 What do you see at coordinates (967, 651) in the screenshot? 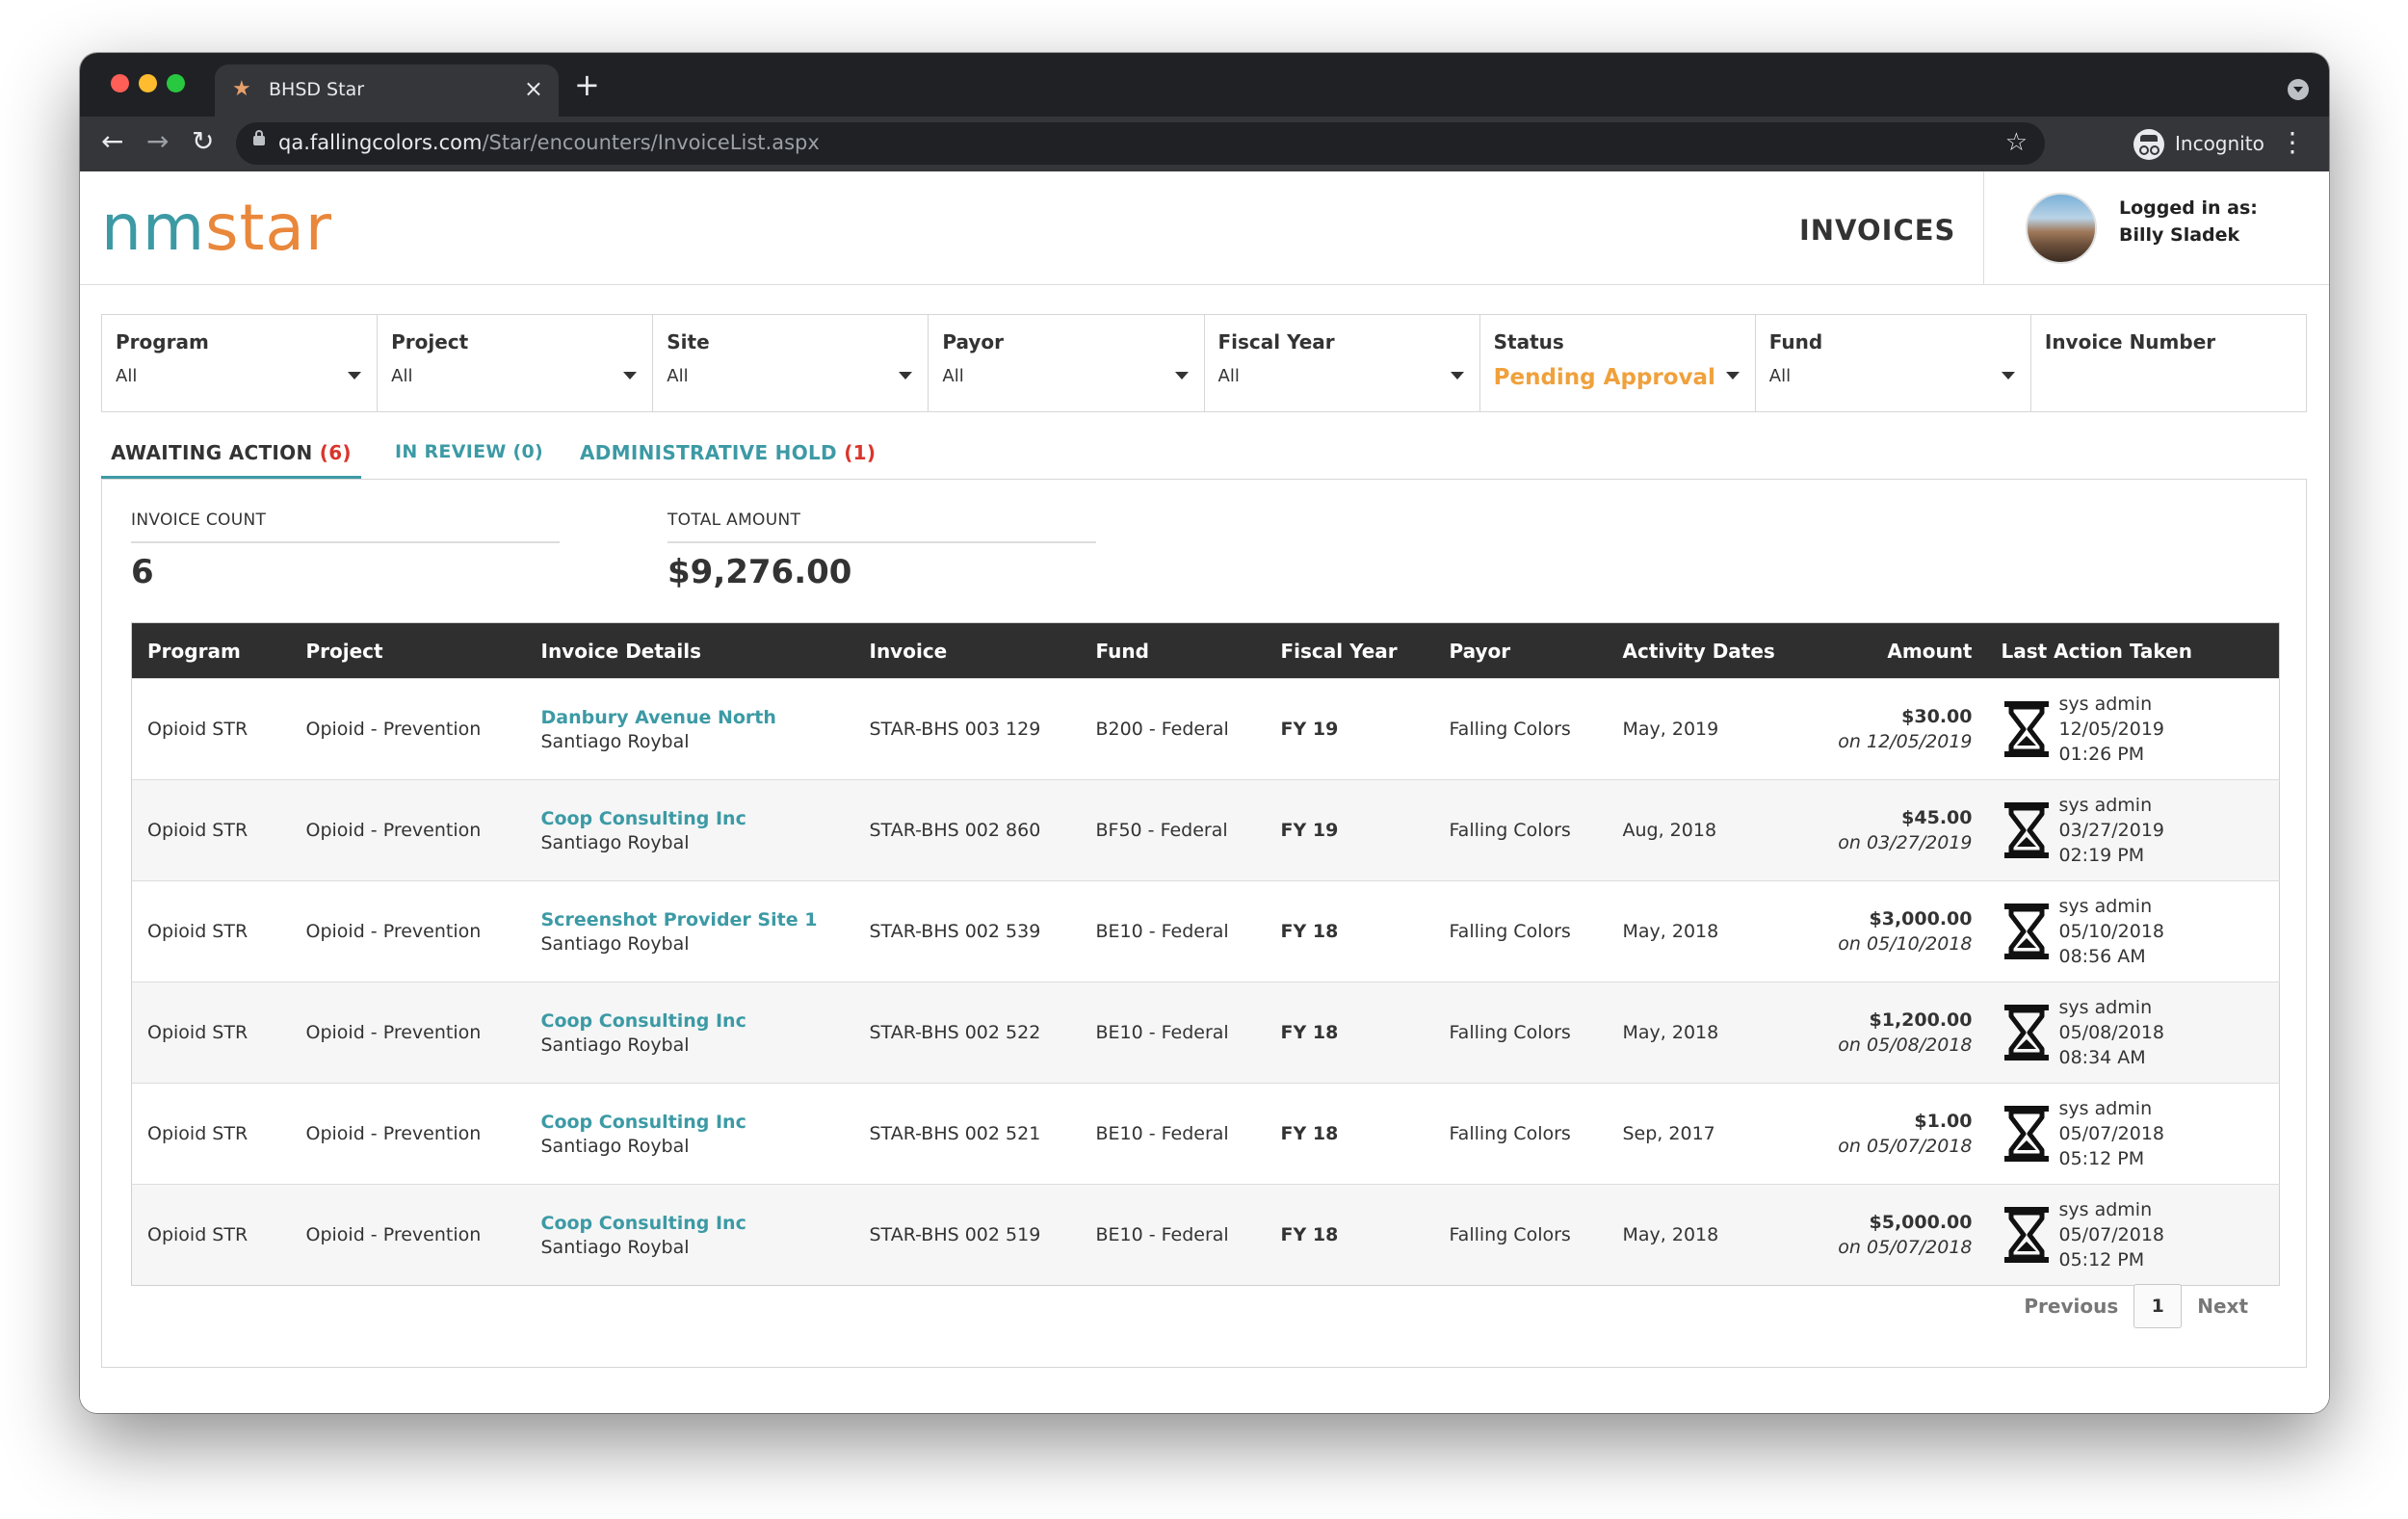
I see `column-header: Invoice` at bounding box center [967, 651].